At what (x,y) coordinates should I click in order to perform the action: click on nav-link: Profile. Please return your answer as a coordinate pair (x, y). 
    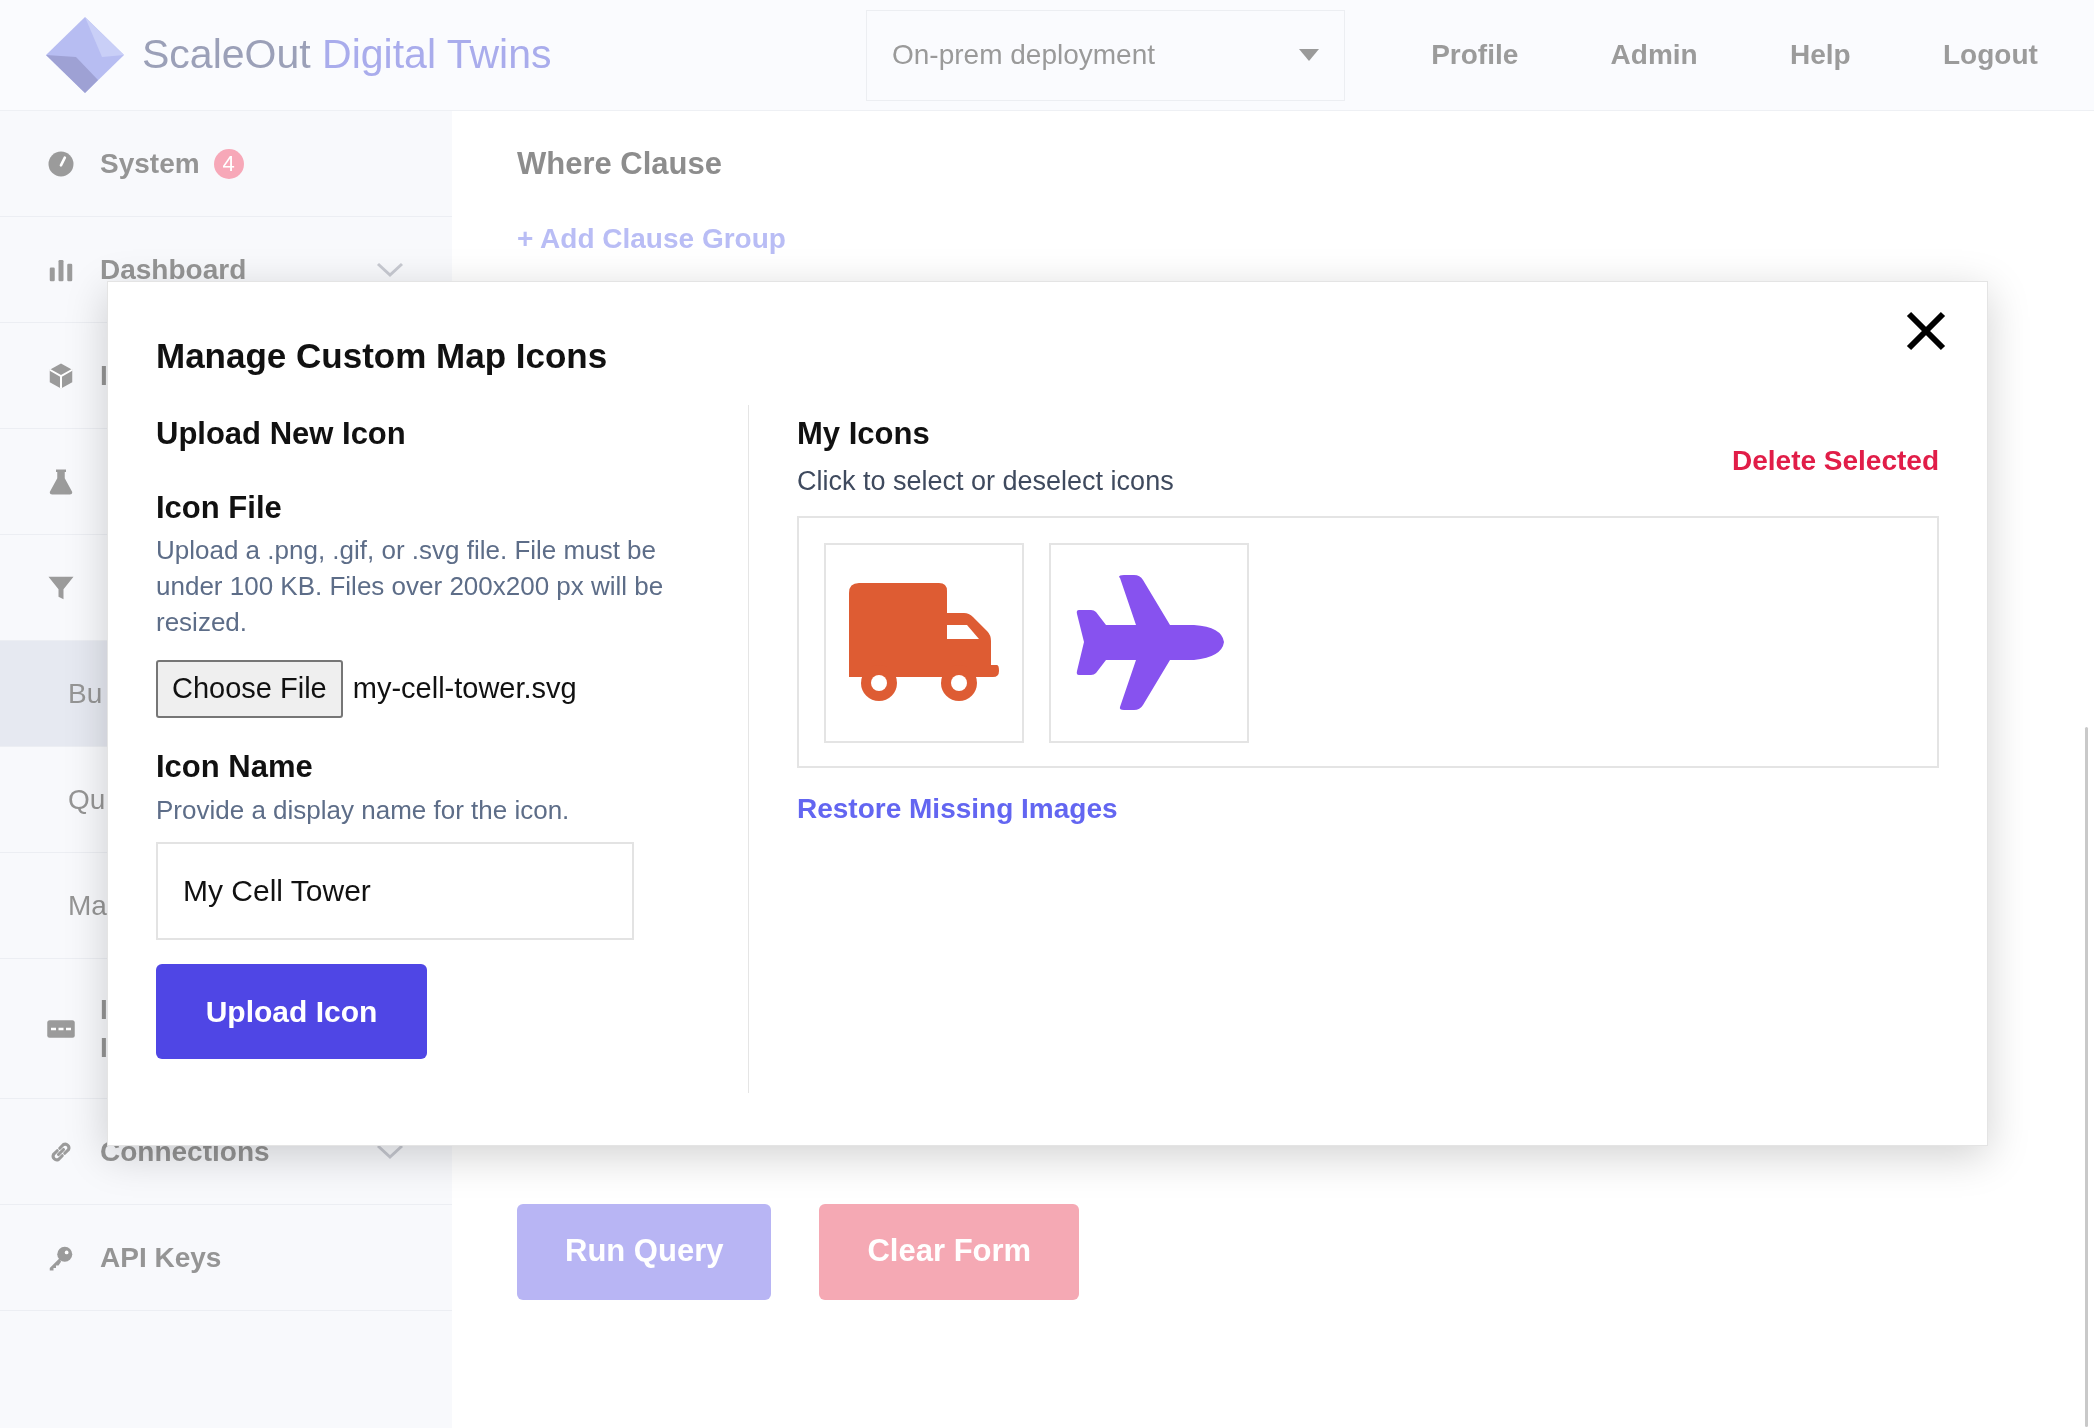
    Looking at the image, I should click on (1475, 55).